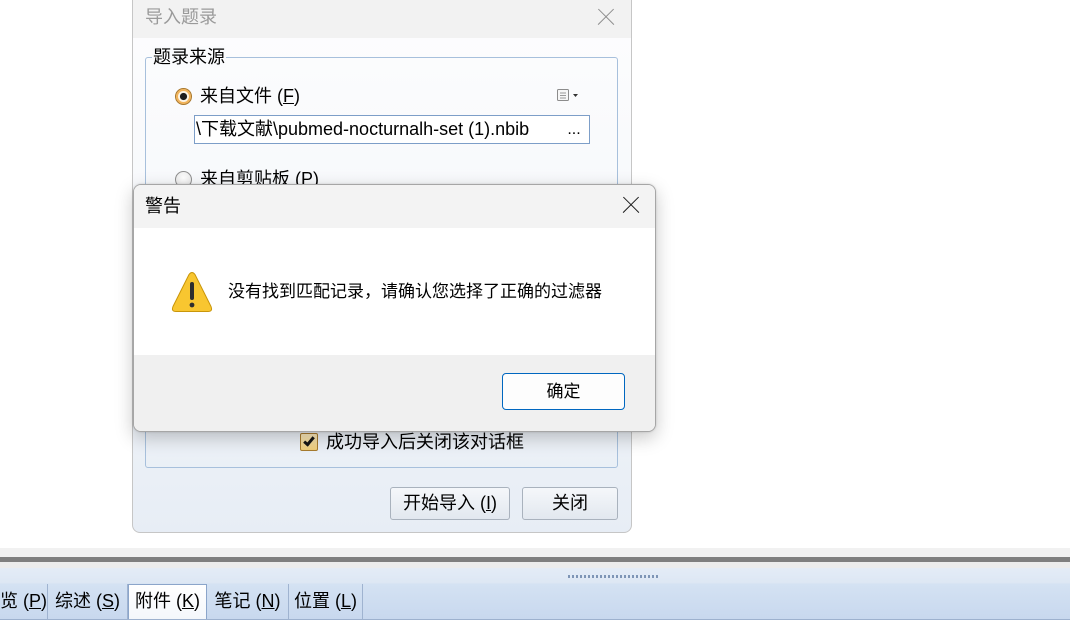 Image resolution: width=1070 pixels, height=623 pixels. I want to click on tab-label: 综述 (S), so click(87, 601).